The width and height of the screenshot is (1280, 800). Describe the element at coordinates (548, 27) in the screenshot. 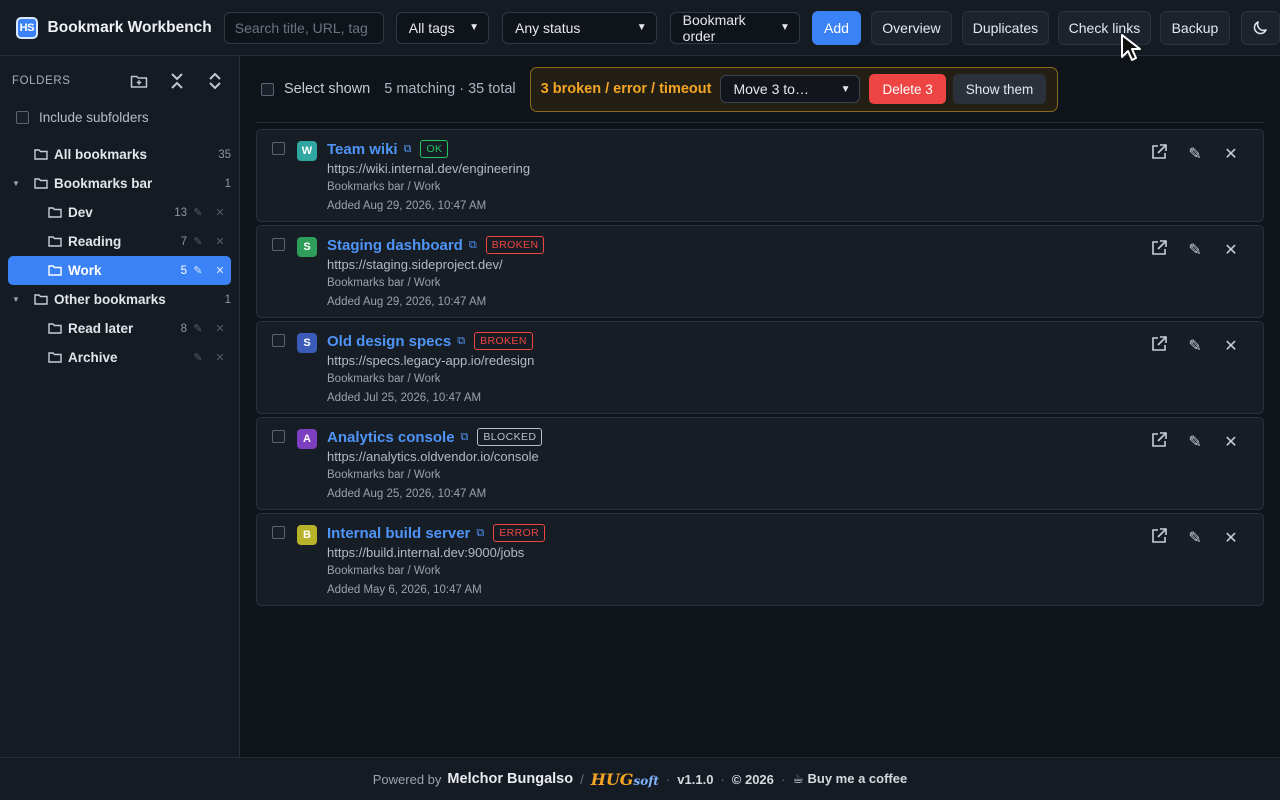

I see `status-filter-value: Any status` at that location.